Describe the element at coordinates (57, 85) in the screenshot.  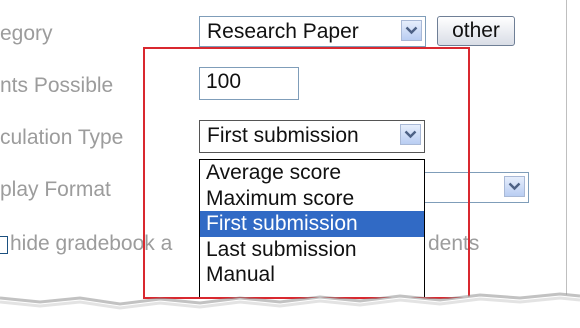
I see `points-possible-label: nts Possible` at that location.